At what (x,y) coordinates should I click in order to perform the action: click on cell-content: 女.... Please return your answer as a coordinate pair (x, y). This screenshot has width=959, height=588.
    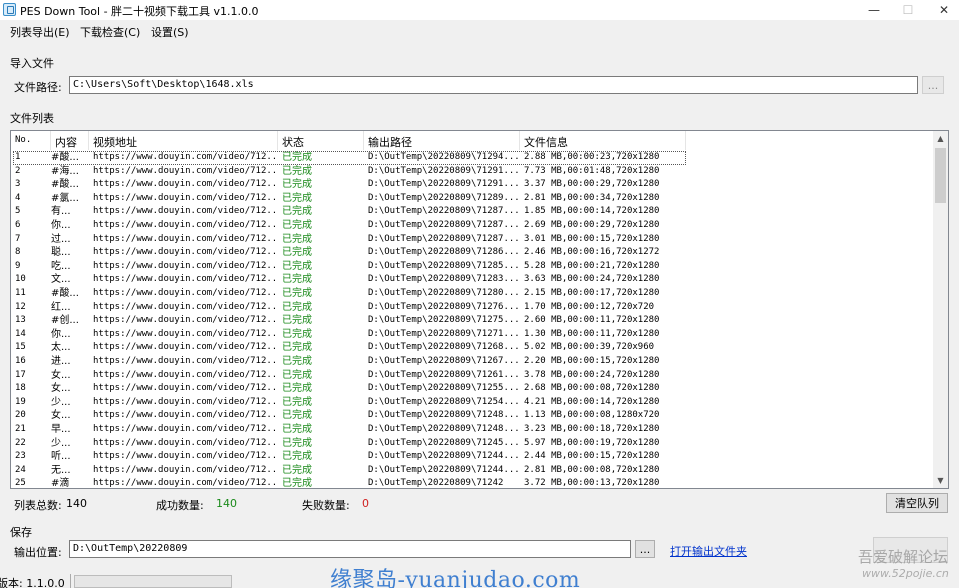
    Looking at the image, I should click on (61, 389).